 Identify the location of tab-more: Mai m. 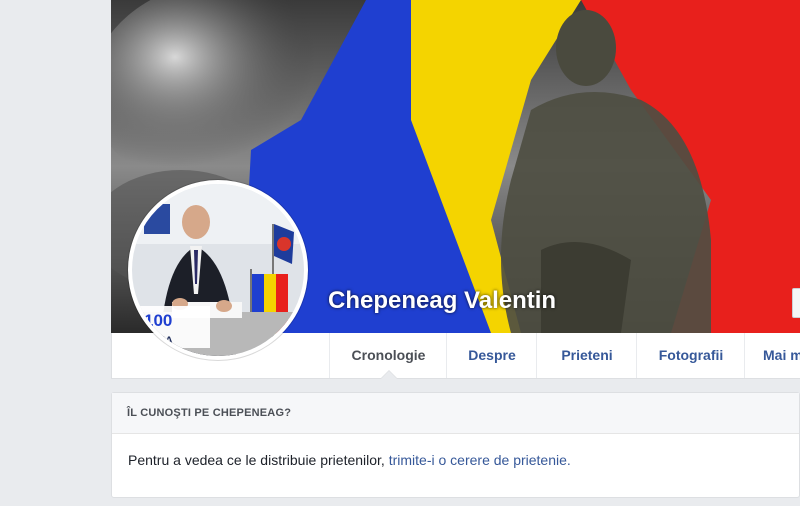
(772, 355).